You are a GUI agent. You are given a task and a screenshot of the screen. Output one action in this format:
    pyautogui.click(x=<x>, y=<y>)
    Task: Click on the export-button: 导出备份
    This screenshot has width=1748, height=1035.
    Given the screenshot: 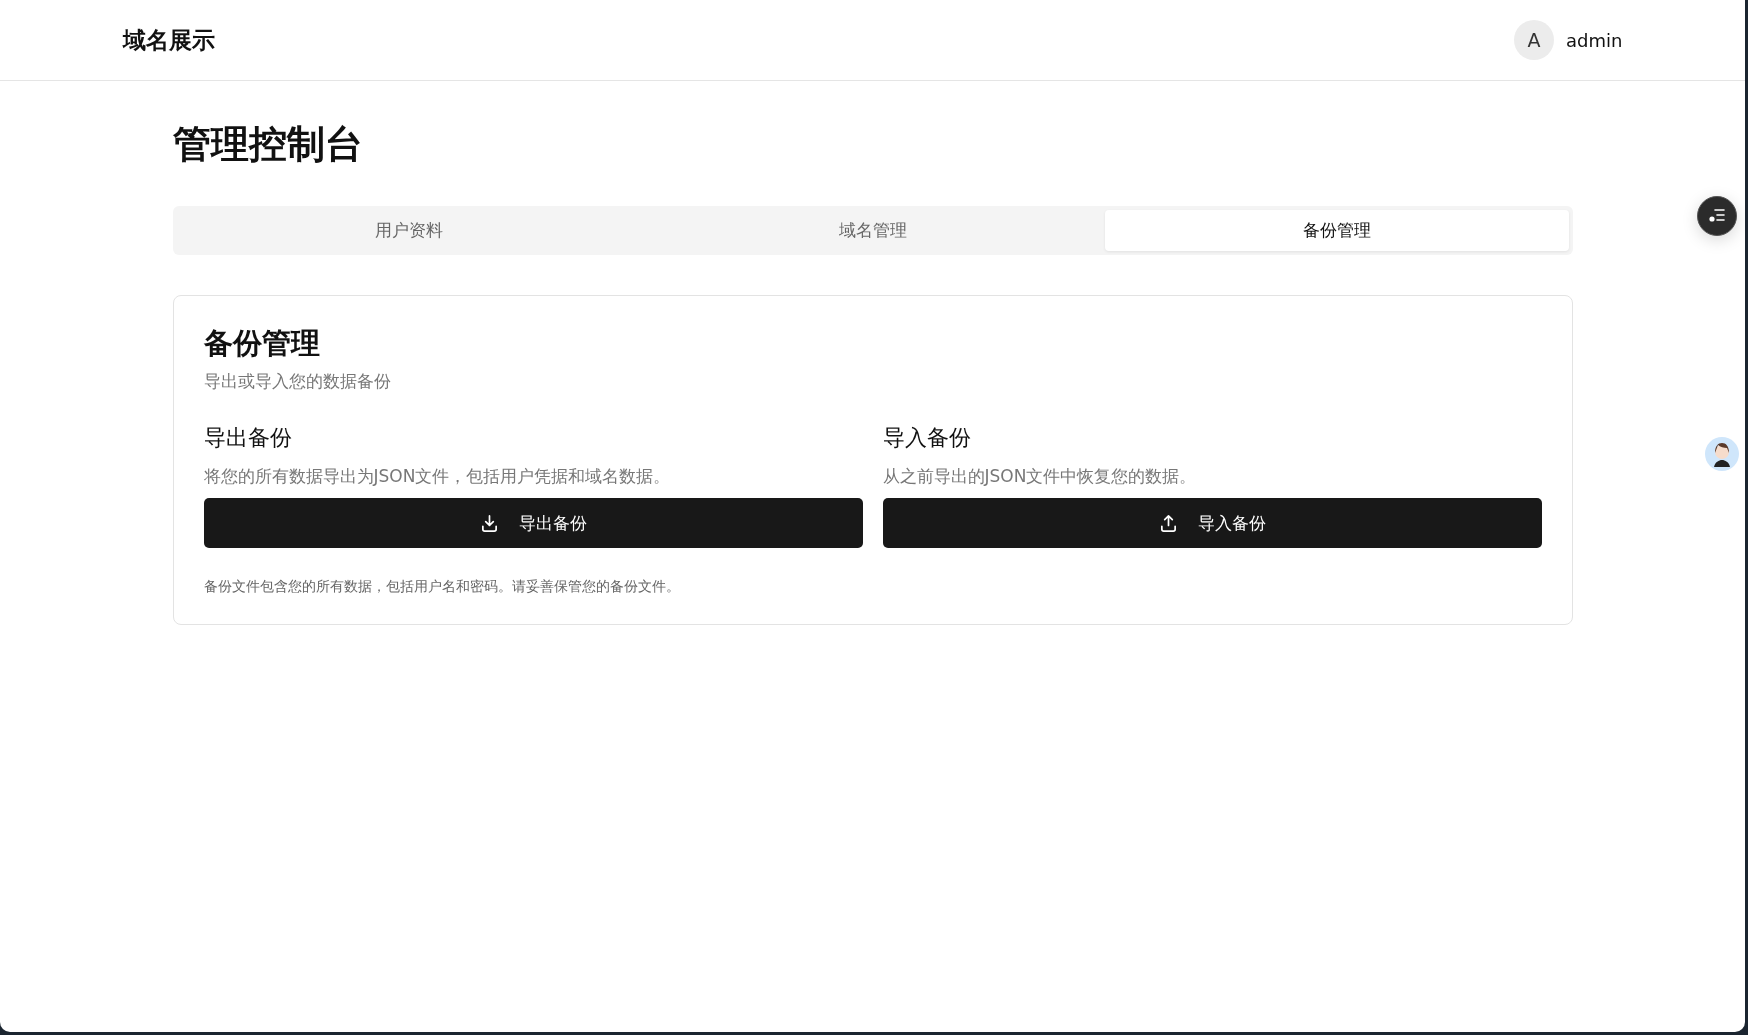 What is the action you would take?
    pyautogui.click(x=533, y=523)
    